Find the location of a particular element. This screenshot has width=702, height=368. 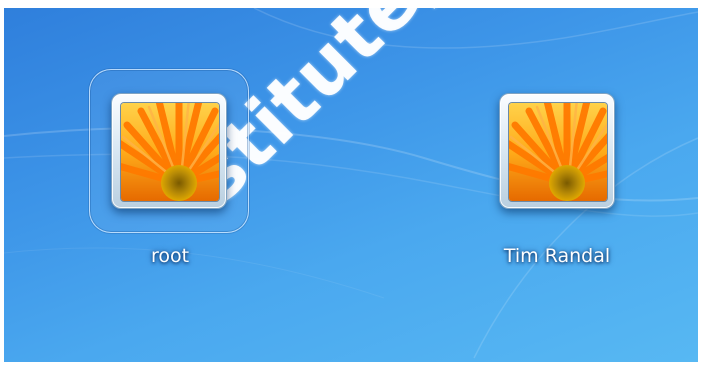

user-tile-root: root is located at coordinates (170, 174).